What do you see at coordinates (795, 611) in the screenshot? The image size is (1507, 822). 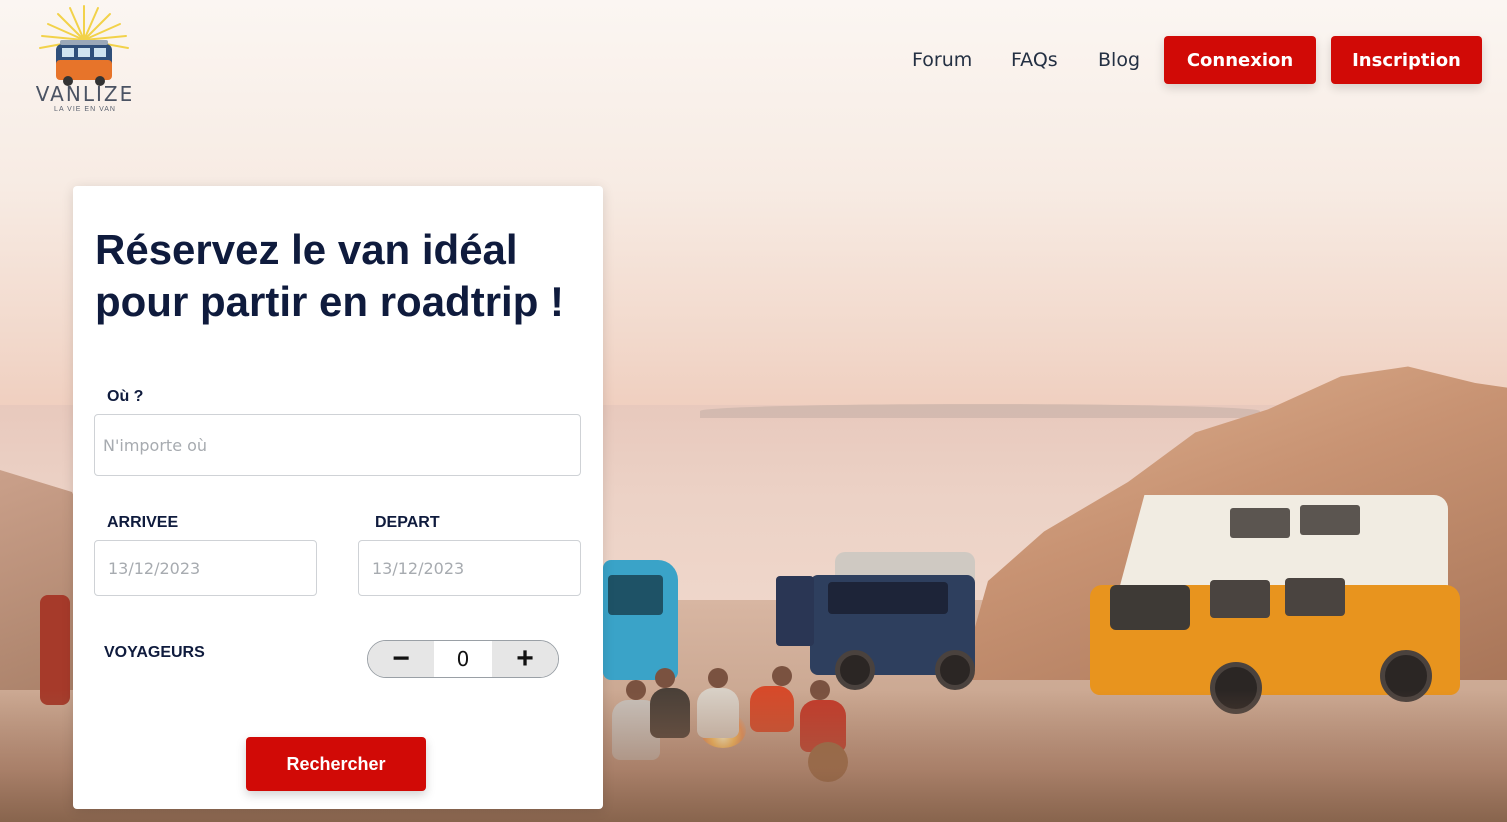 I see `van-blue-door` at bounding box center [795, 611].